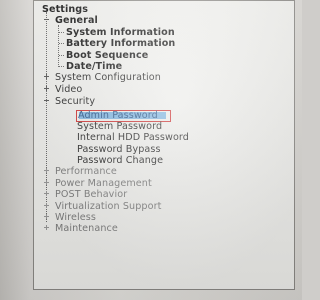 This screenshot has height=300, width=320. Describe the element at coordinates (46, 100) in the screenshot. I see `collapse-security-icon` at that location.